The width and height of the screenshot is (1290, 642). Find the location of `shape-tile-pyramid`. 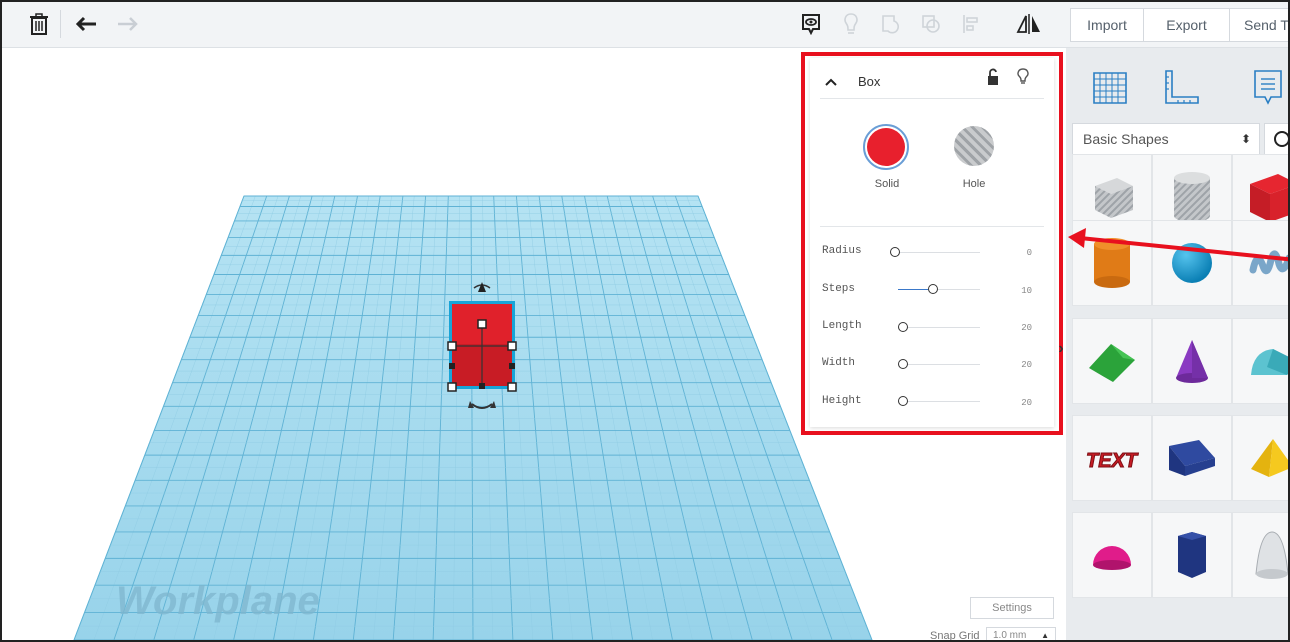

shape-tile-pyramid is located at coordinates (1260, 458).